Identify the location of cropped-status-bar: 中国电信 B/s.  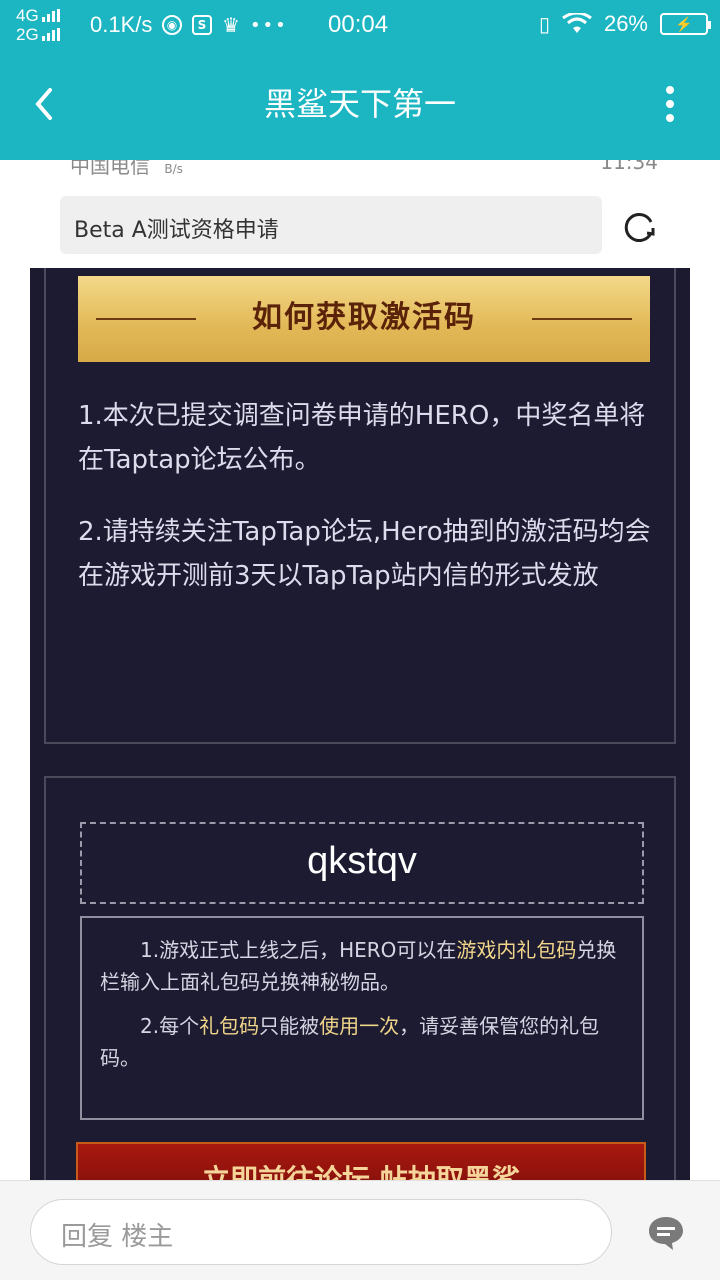
(126, 169).